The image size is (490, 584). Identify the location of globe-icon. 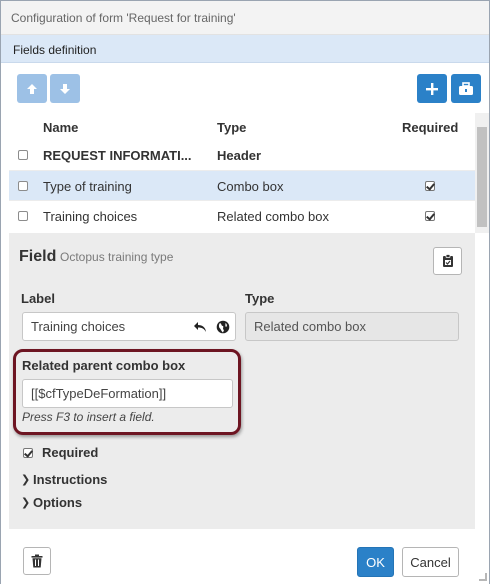
(223, 327).